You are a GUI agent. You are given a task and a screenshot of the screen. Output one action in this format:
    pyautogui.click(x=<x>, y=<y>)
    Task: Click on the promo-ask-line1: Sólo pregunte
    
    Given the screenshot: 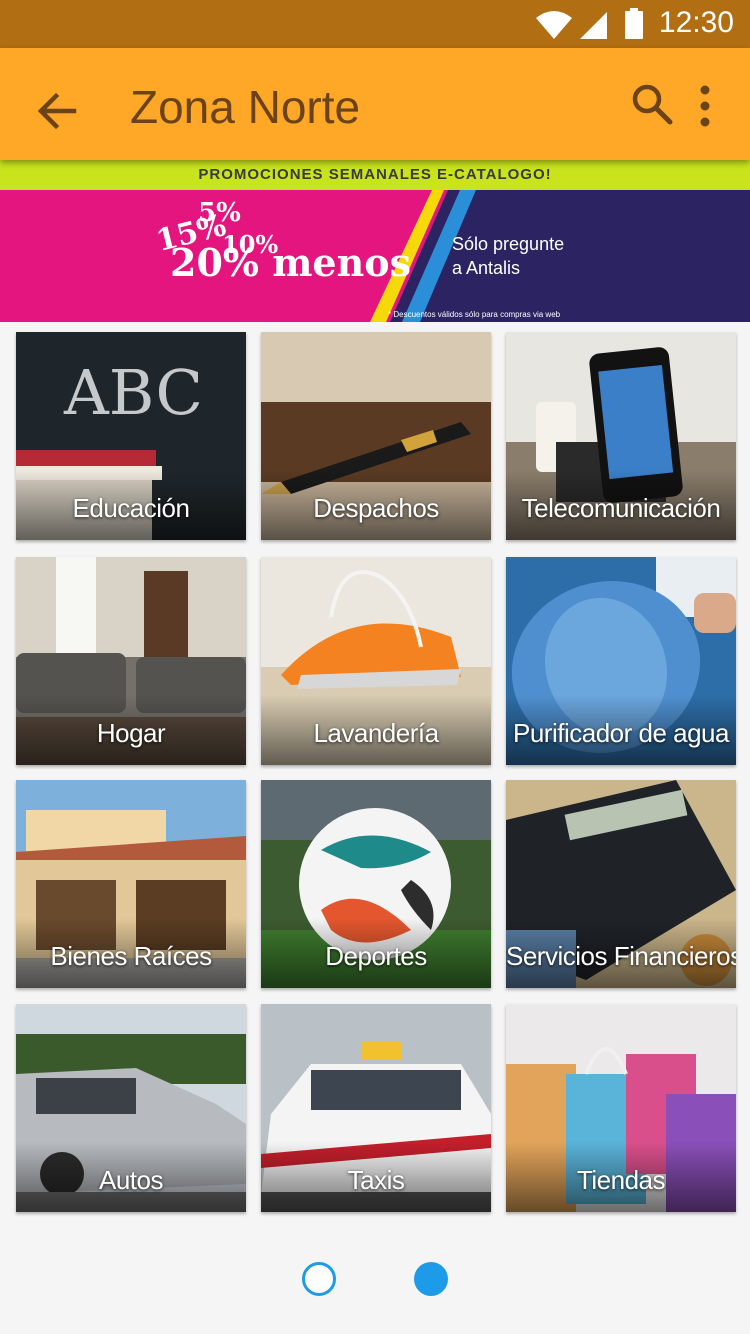 What is the action you would take?
    pyautogui.click(x=508, y=244)
    